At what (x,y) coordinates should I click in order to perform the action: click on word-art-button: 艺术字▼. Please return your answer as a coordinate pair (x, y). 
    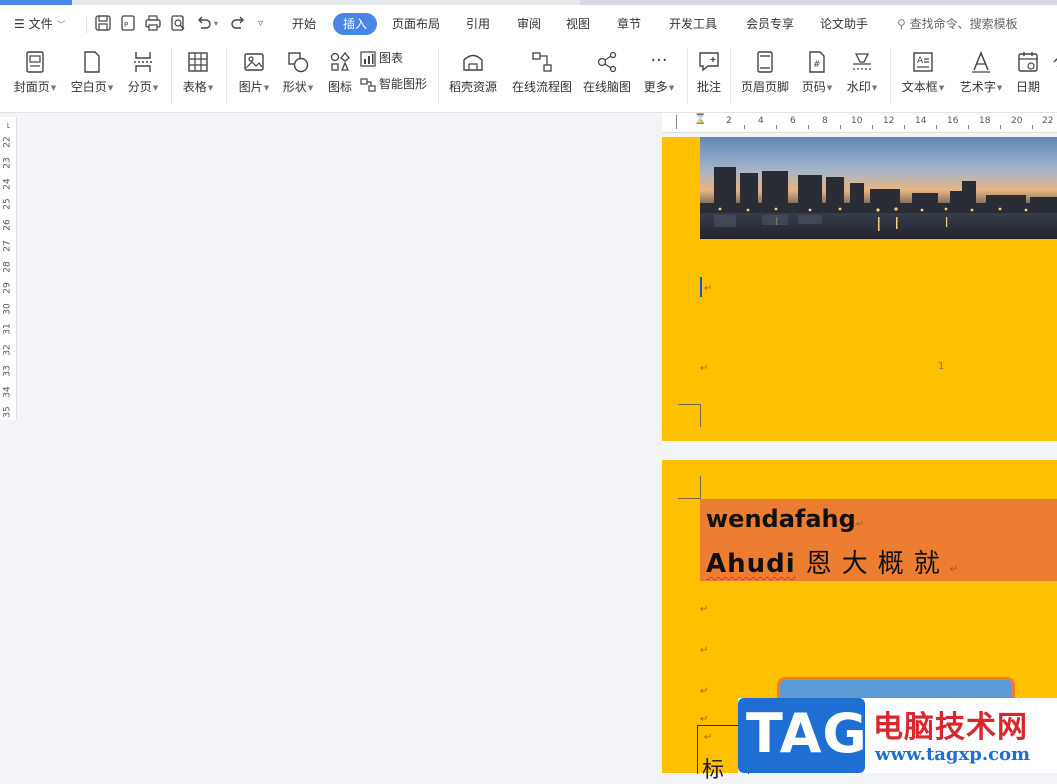
    Looking at the image, I should click on (981, 76).